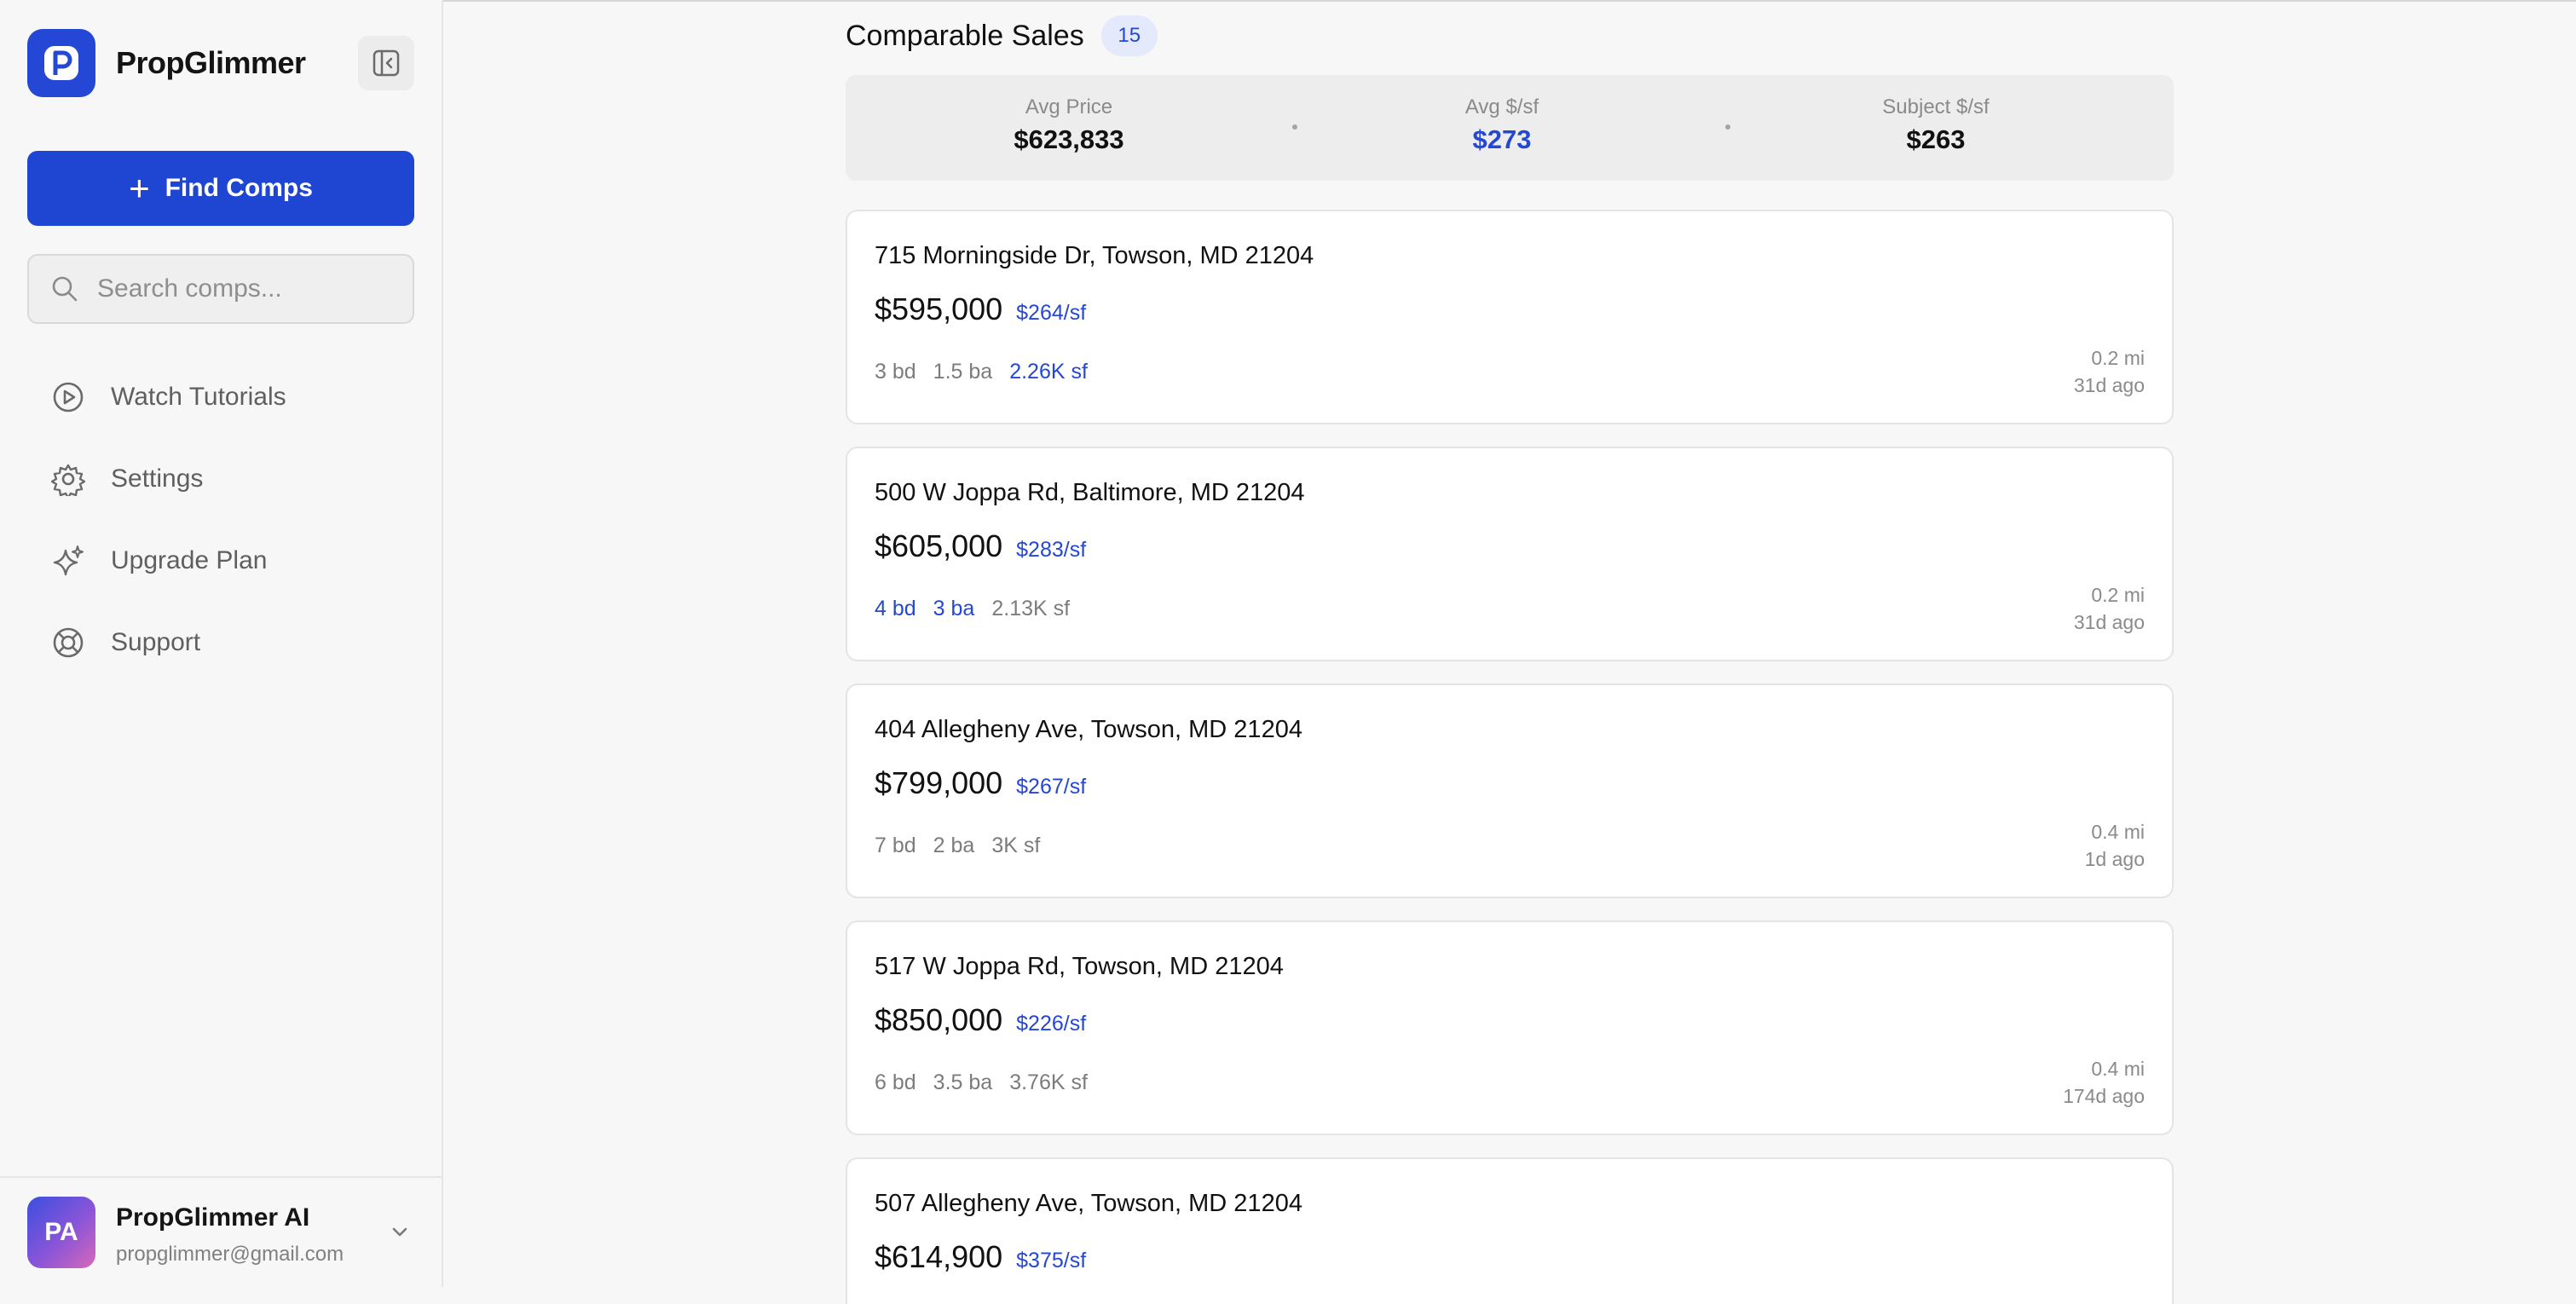  What do you see at coordinates (2115, 845) in the screenshot?
I see `comp-distance-age: 0.4 mi 1d ago` at bounding box center [2115, 845].